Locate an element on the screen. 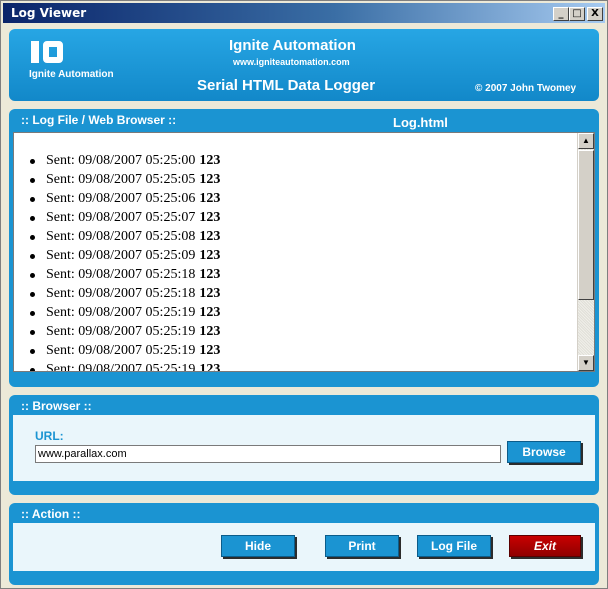  company-website: www.igniteautomation.com is located at coordinates (291, 62).